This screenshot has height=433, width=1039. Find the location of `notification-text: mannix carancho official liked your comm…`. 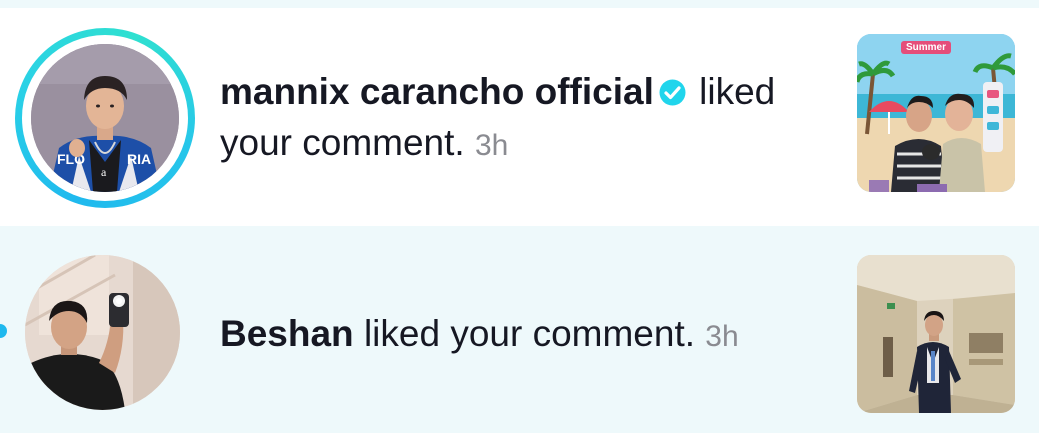

notification-text: mannix carancho official liked your comm… is located at coordinates (520, 118).